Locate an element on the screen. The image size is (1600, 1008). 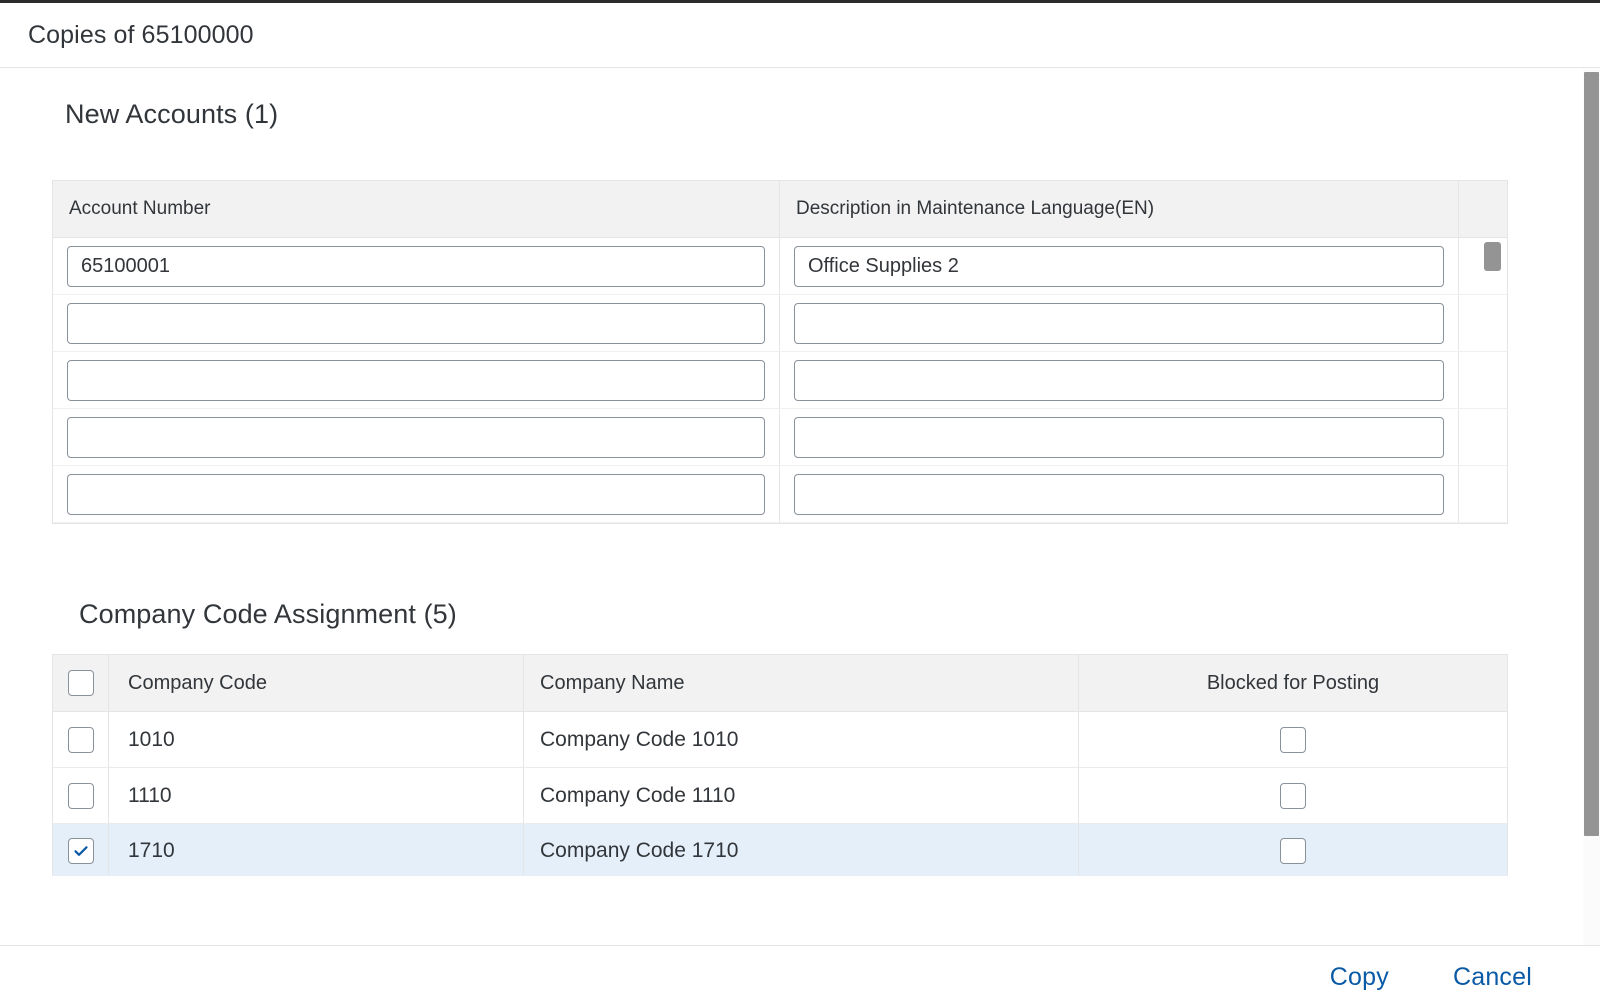
table-row: 1710 Company Code 1710 is located at coordinates (780, 850).